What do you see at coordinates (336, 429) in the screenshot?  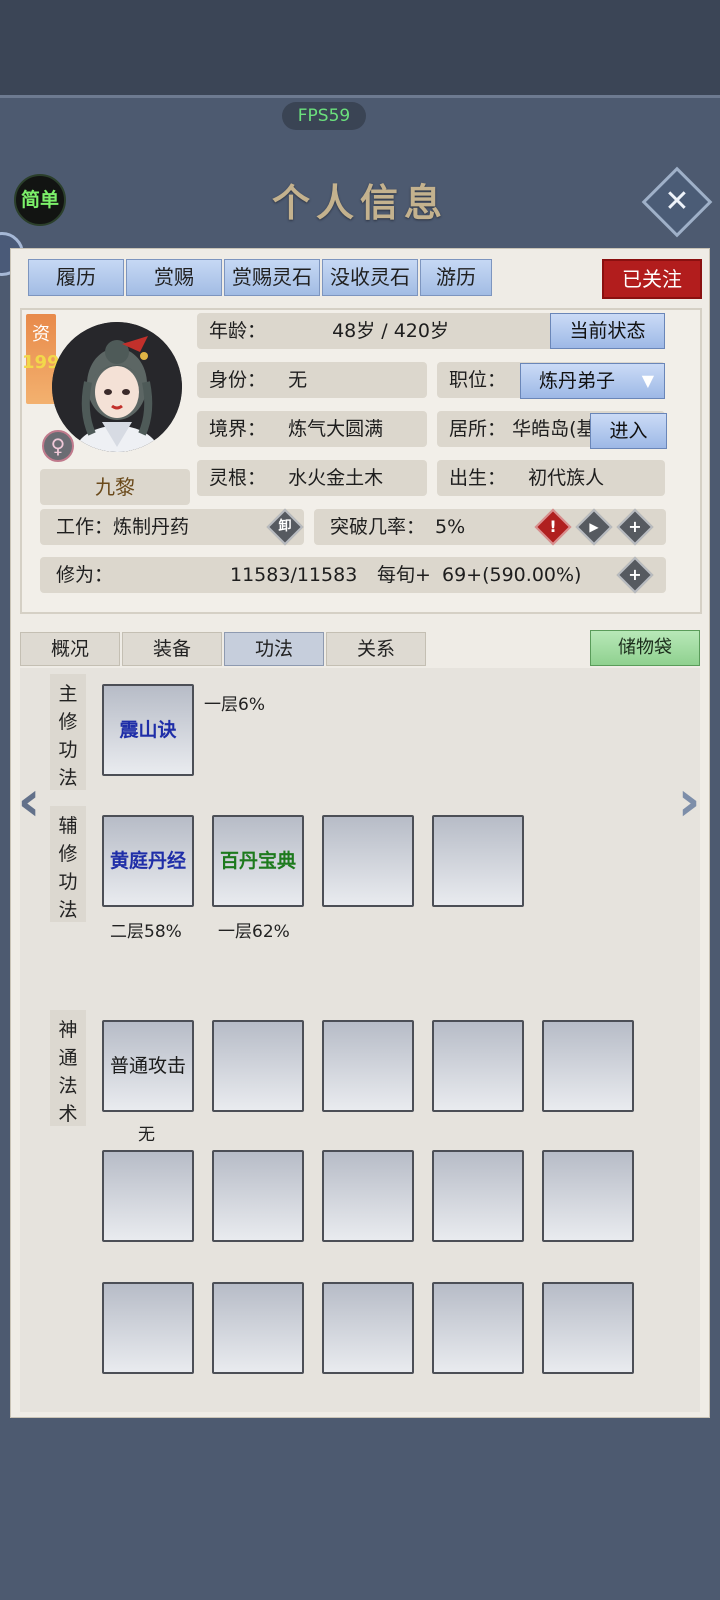 I see `realm-value: 炼气大圆满` at bounding box center [336, 429].